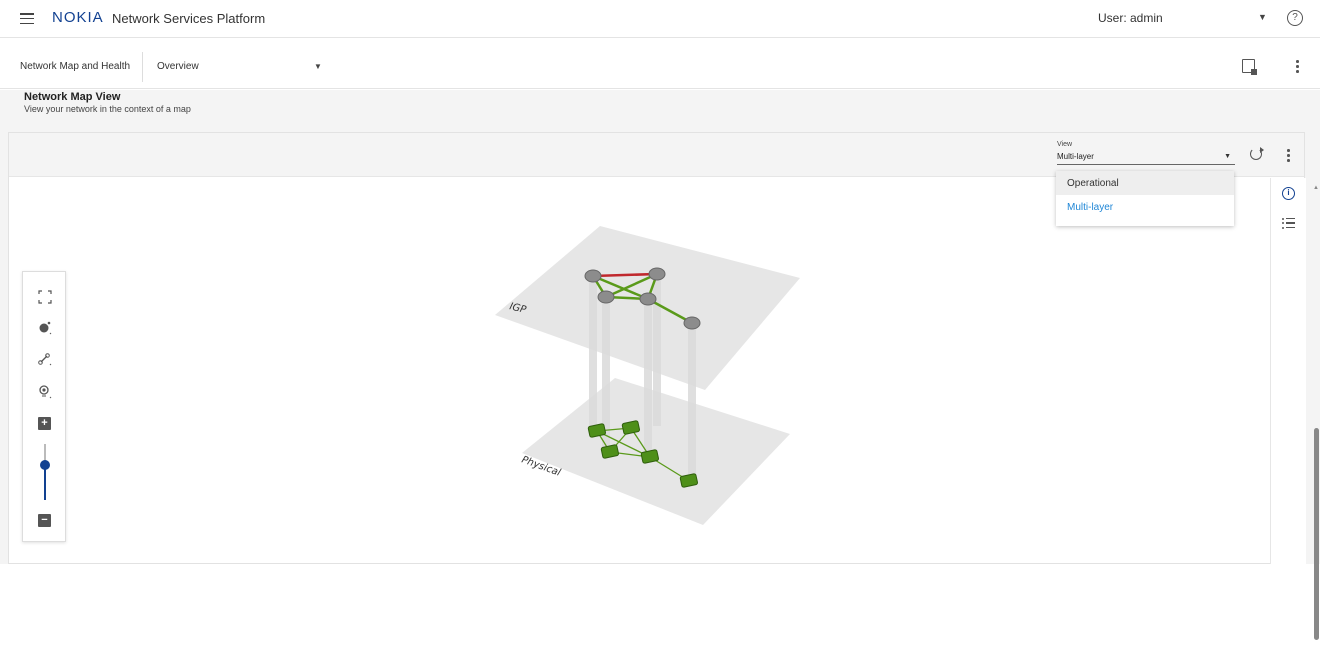  I want to click on link-tool-icon, so click(45, 359).